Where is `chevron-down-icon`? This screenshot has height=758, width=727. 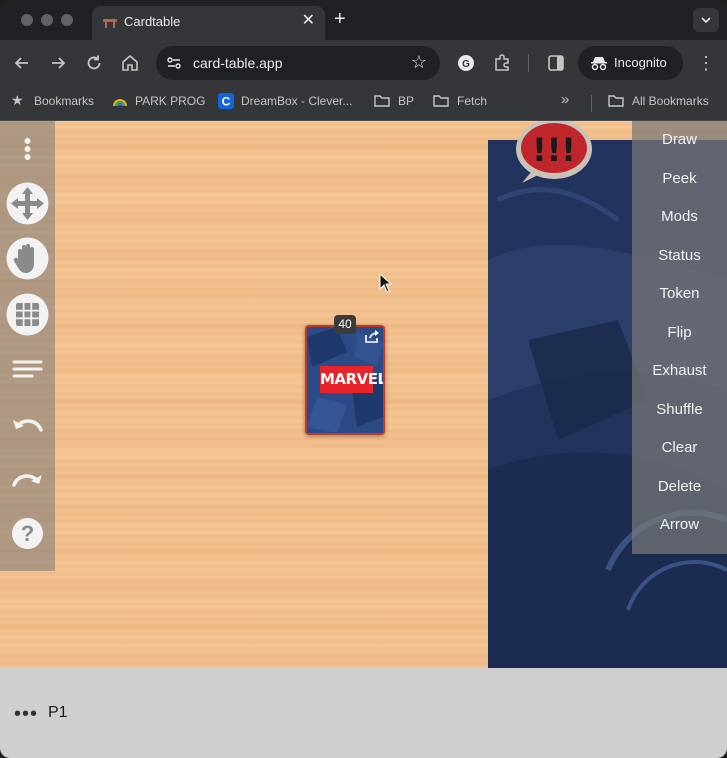
chevron-down-icon is located at coordinates (706, 20).